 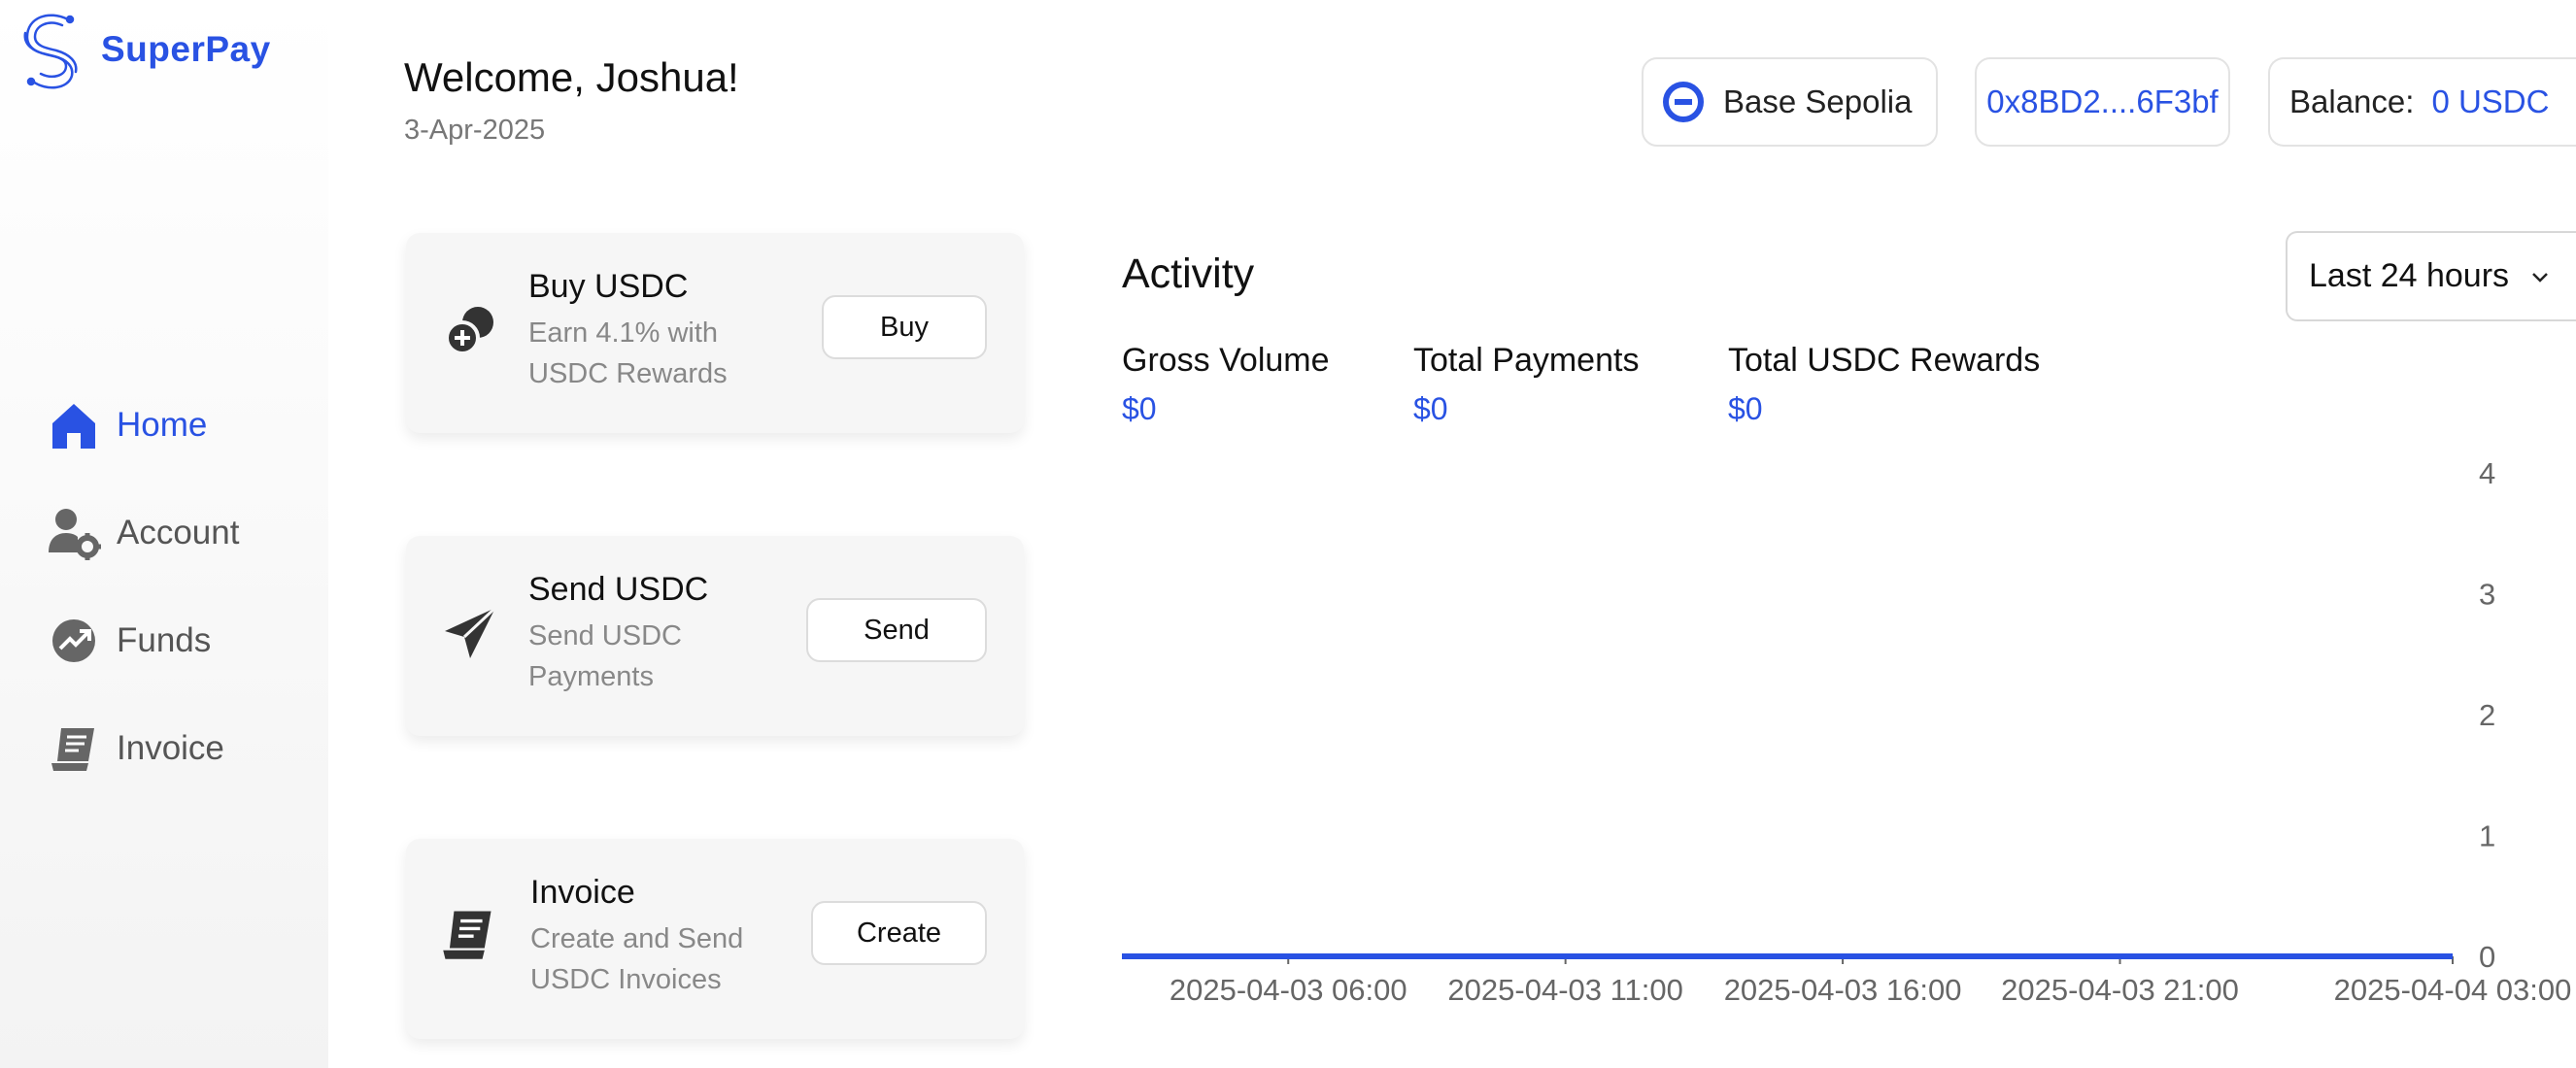 I want to click on x-tick-label: 2025-04-03 16:00, so click(x=1843, y=990).